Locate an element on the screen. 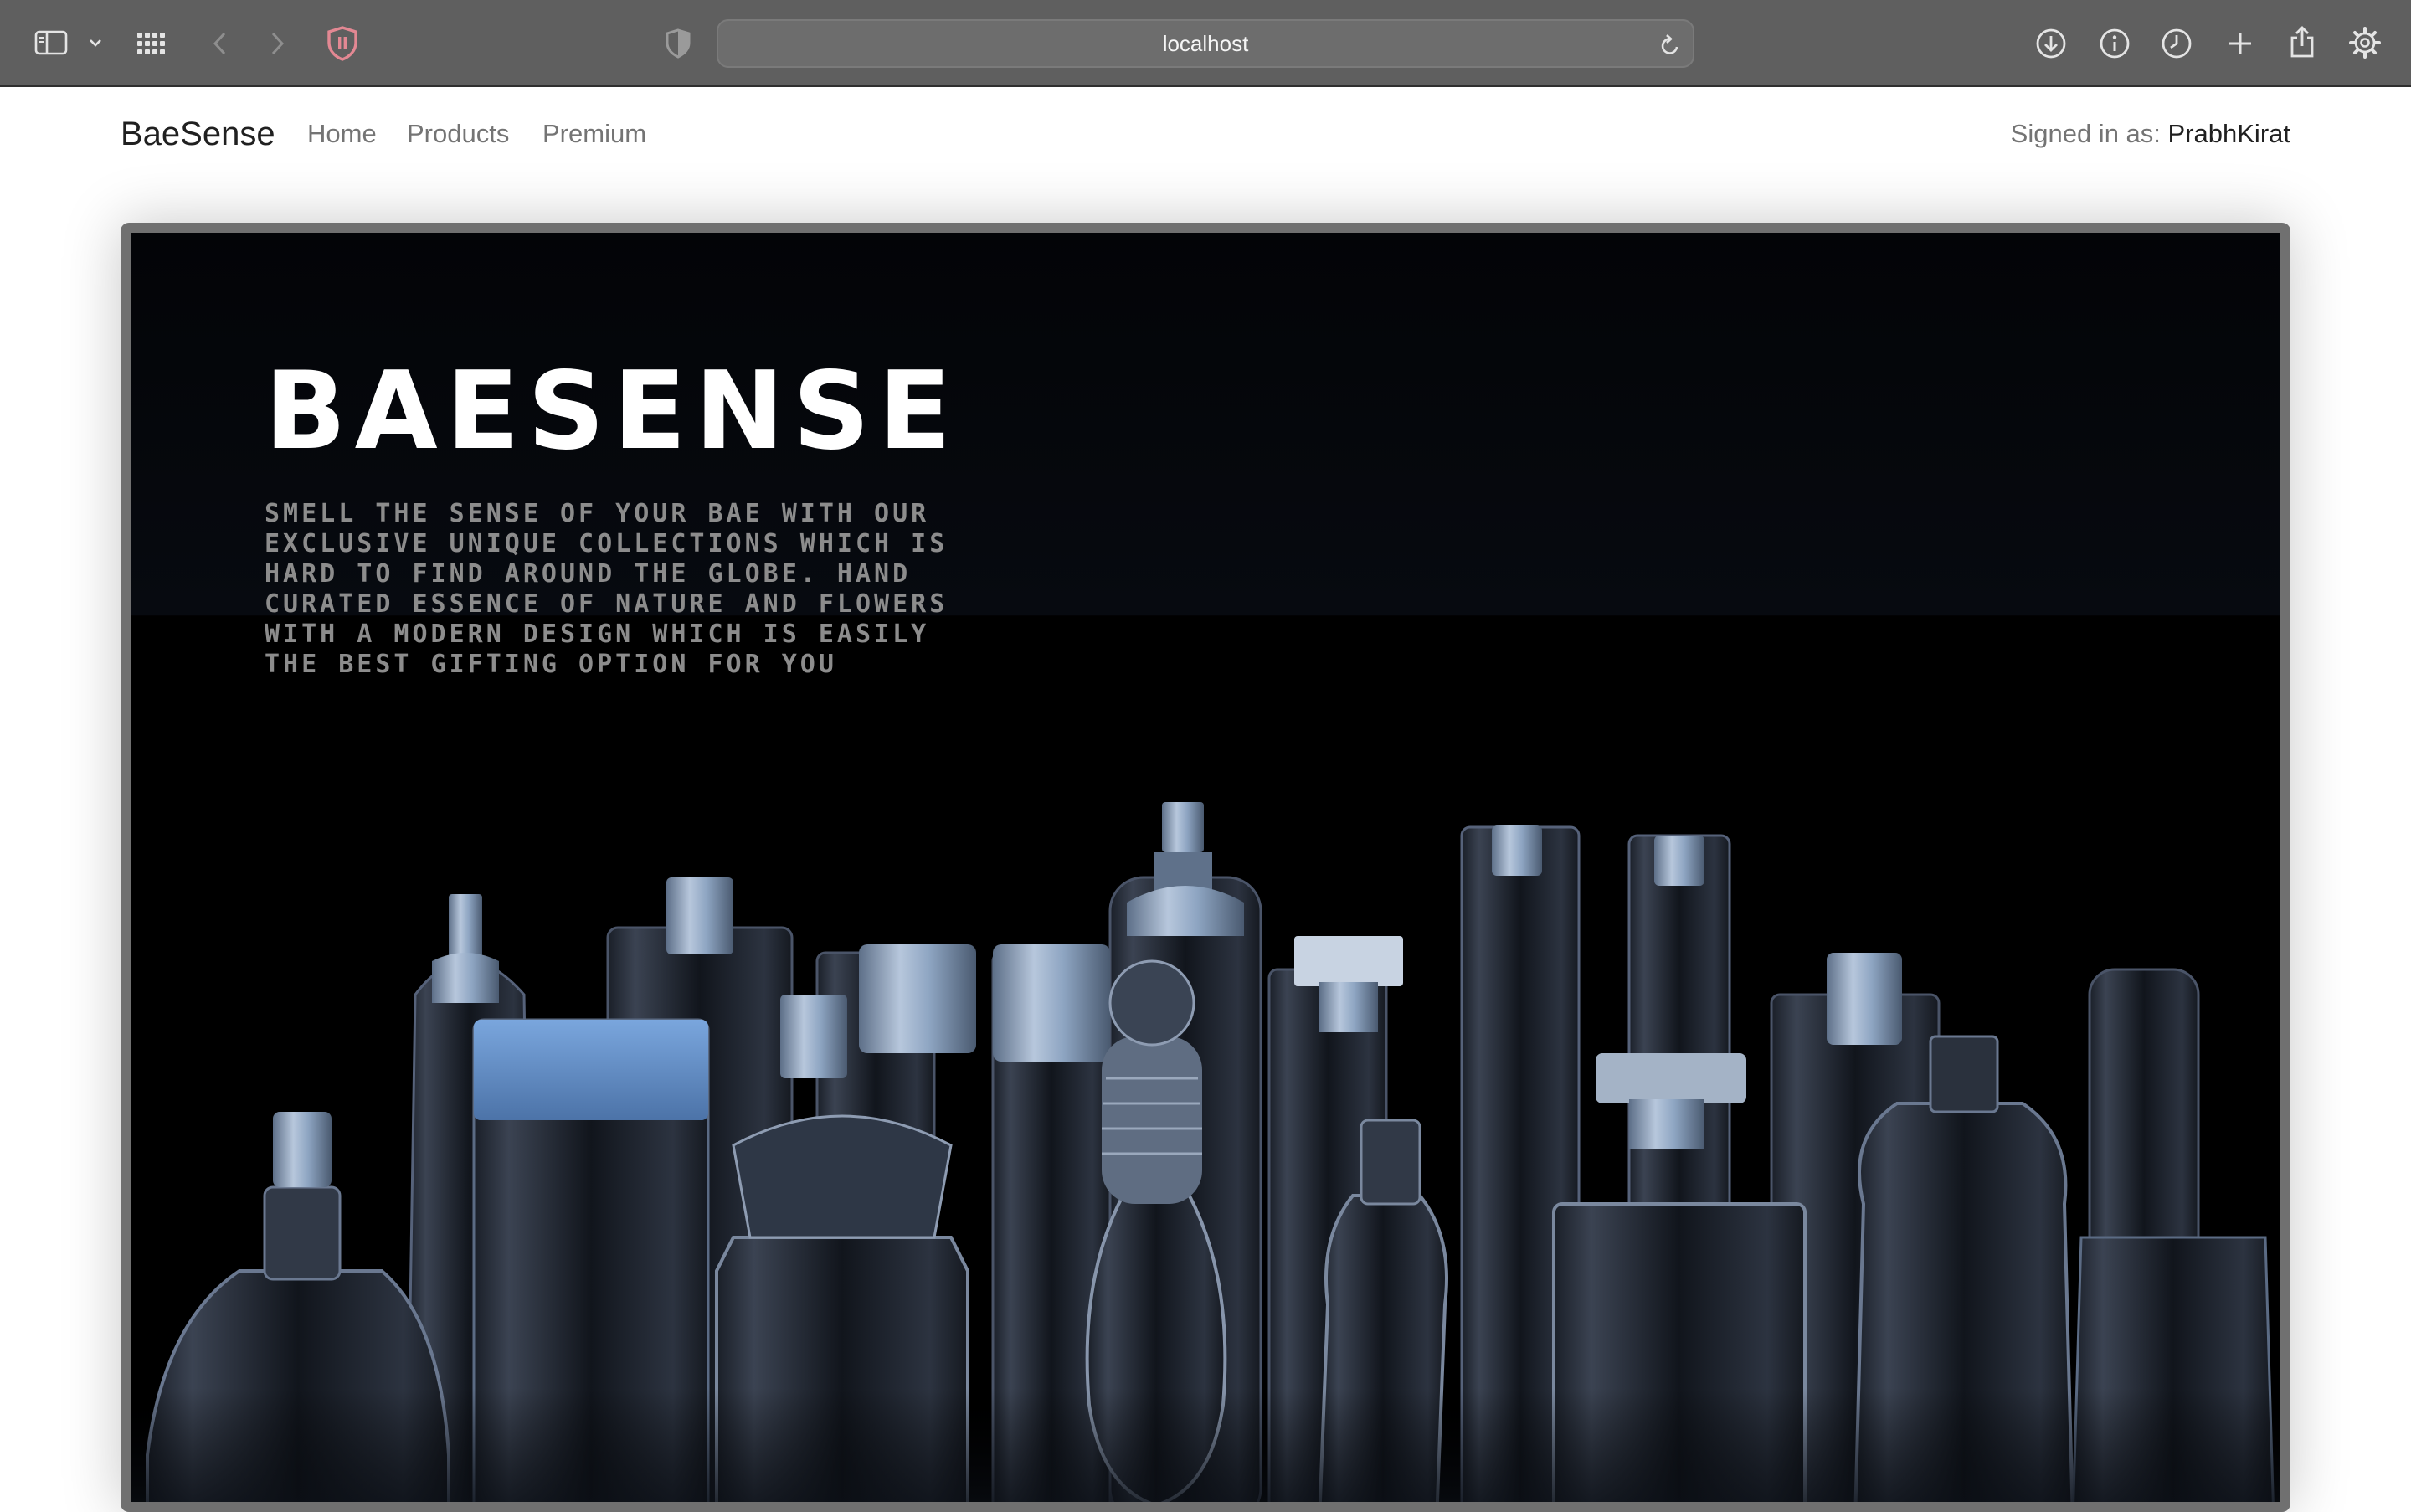 Image resolution: width=2411 pixels, height=1512 pixels. chevron-down-icon is located at coordinates (95, 42).